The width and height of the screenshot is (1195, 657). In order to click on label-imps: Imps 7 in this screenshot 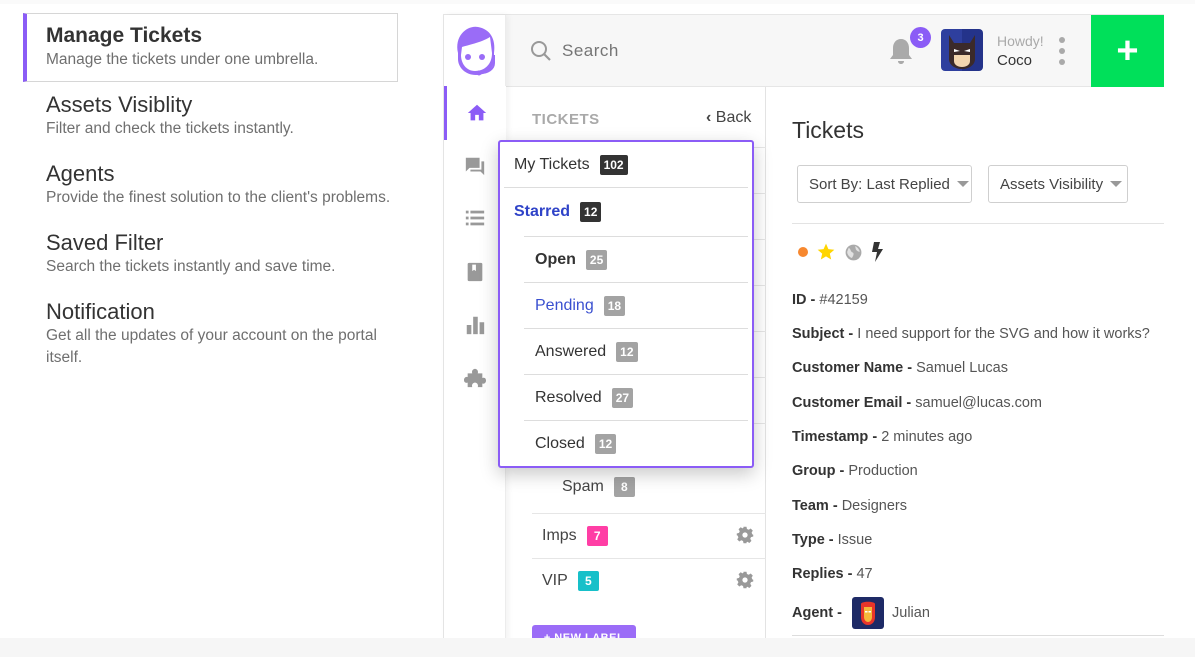, I will do `click(649, 535)`.